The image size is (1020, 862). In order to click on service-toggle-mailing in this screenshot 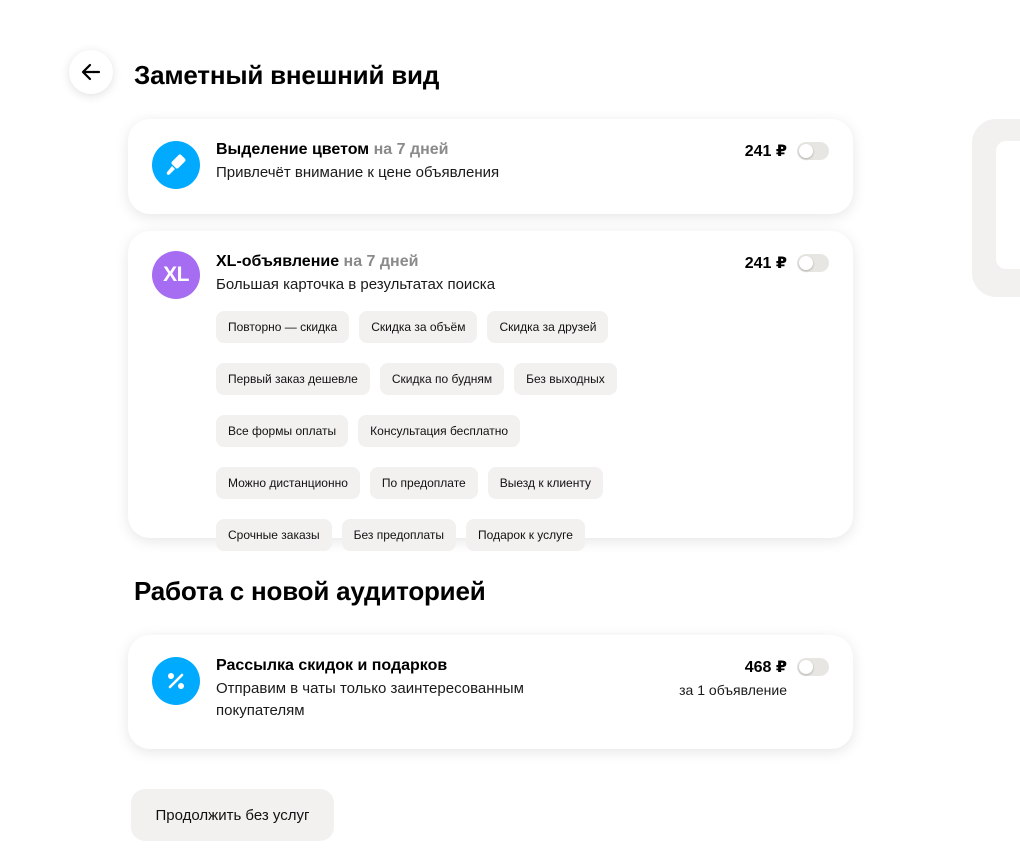, I will do `click(813, 667)`.